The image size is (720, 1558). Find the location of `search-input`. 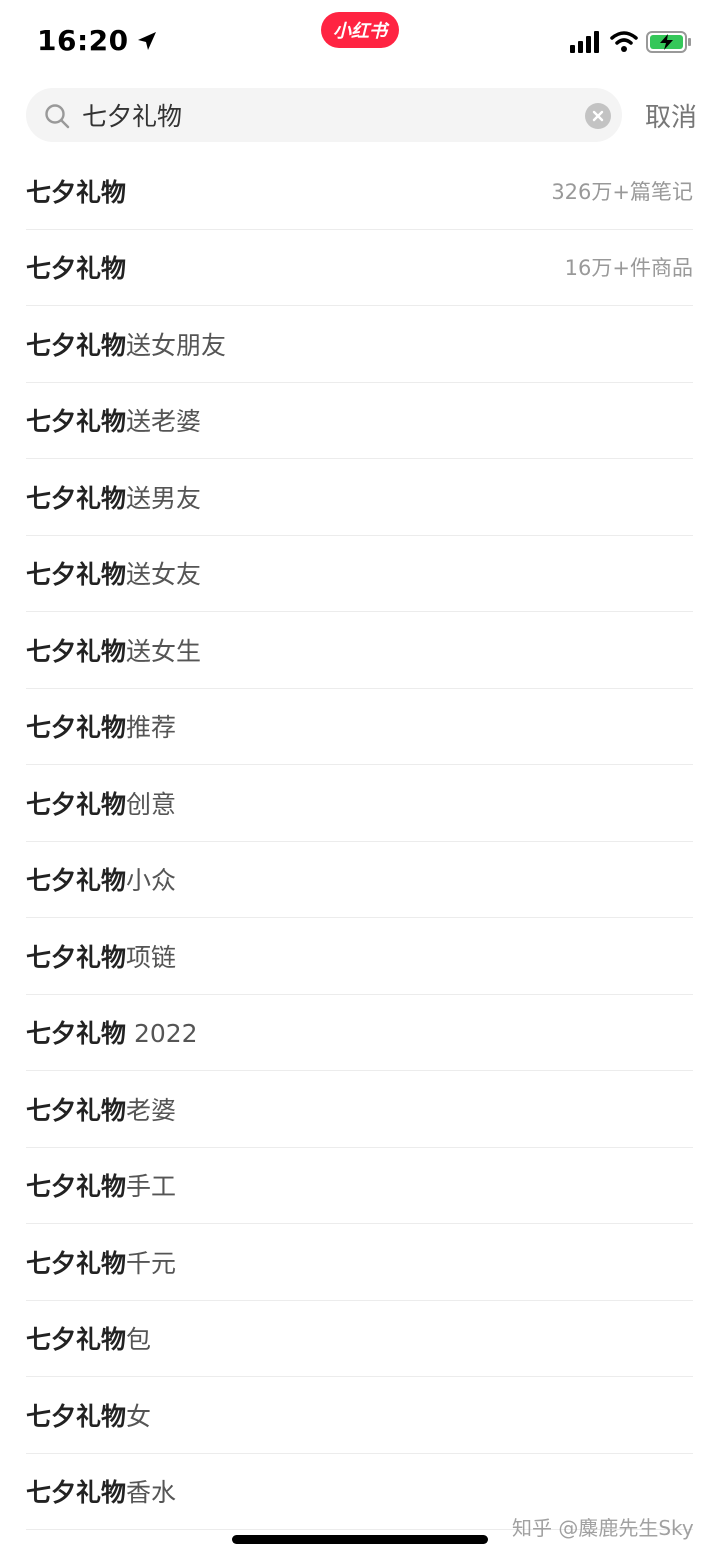

search-input is located at coordinates (327, 115).